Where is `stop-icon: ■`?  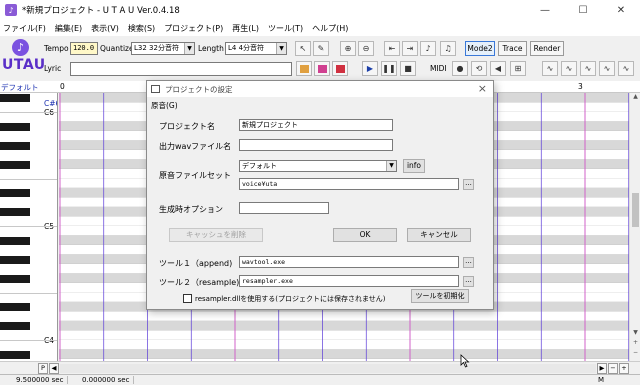 stop-icon: ■ is located at coordinates (408, 68).